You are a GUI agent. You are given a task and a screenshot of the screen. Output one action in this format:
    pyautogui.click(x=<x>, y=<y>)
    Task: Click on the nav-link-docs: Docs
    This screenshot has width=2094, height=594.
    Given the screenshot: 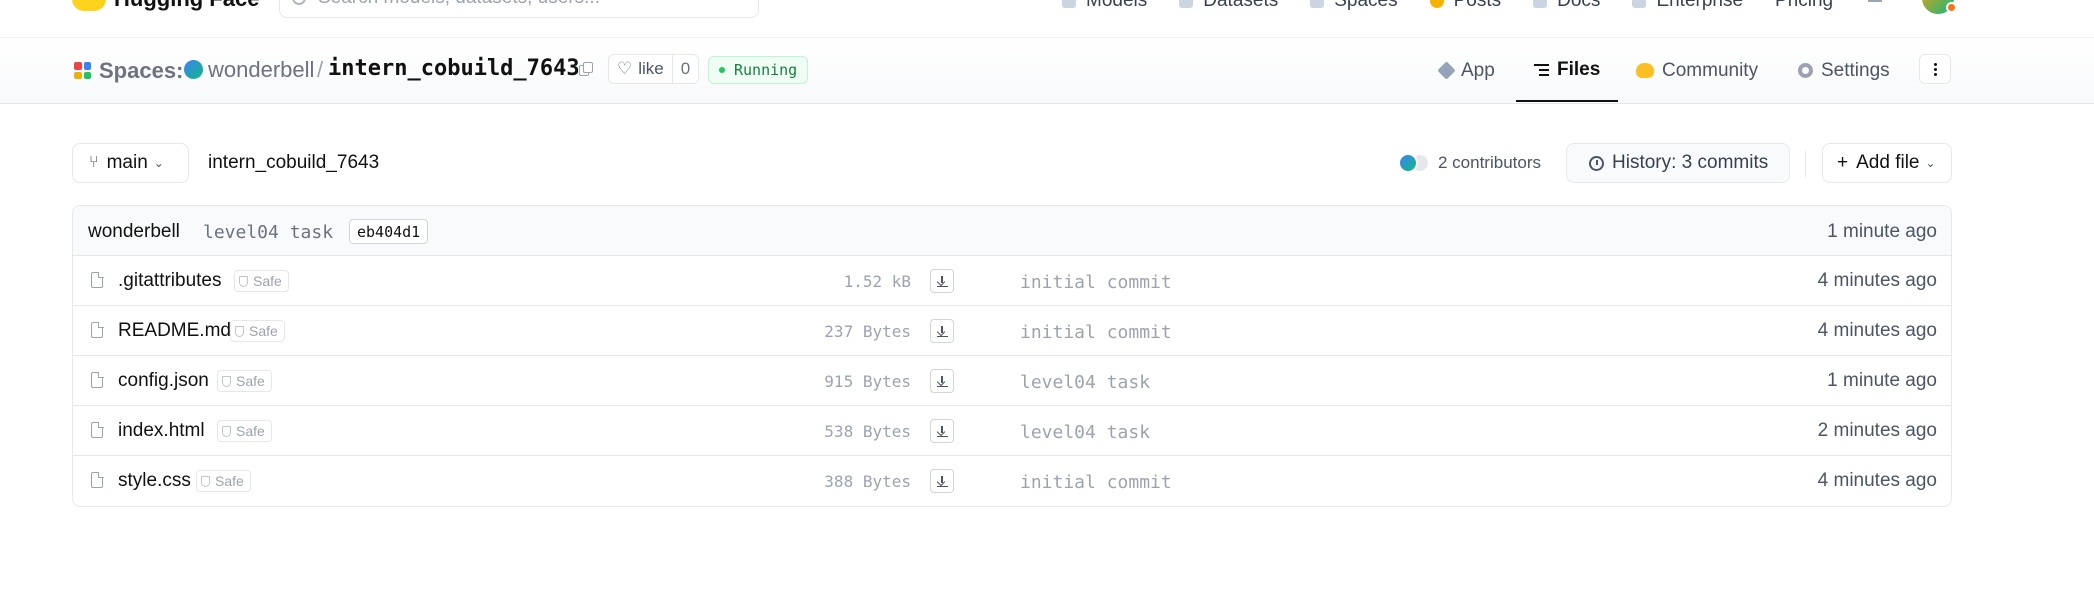 What is the action you would take?
    pyautogui.click(x=1566, y=6)
    